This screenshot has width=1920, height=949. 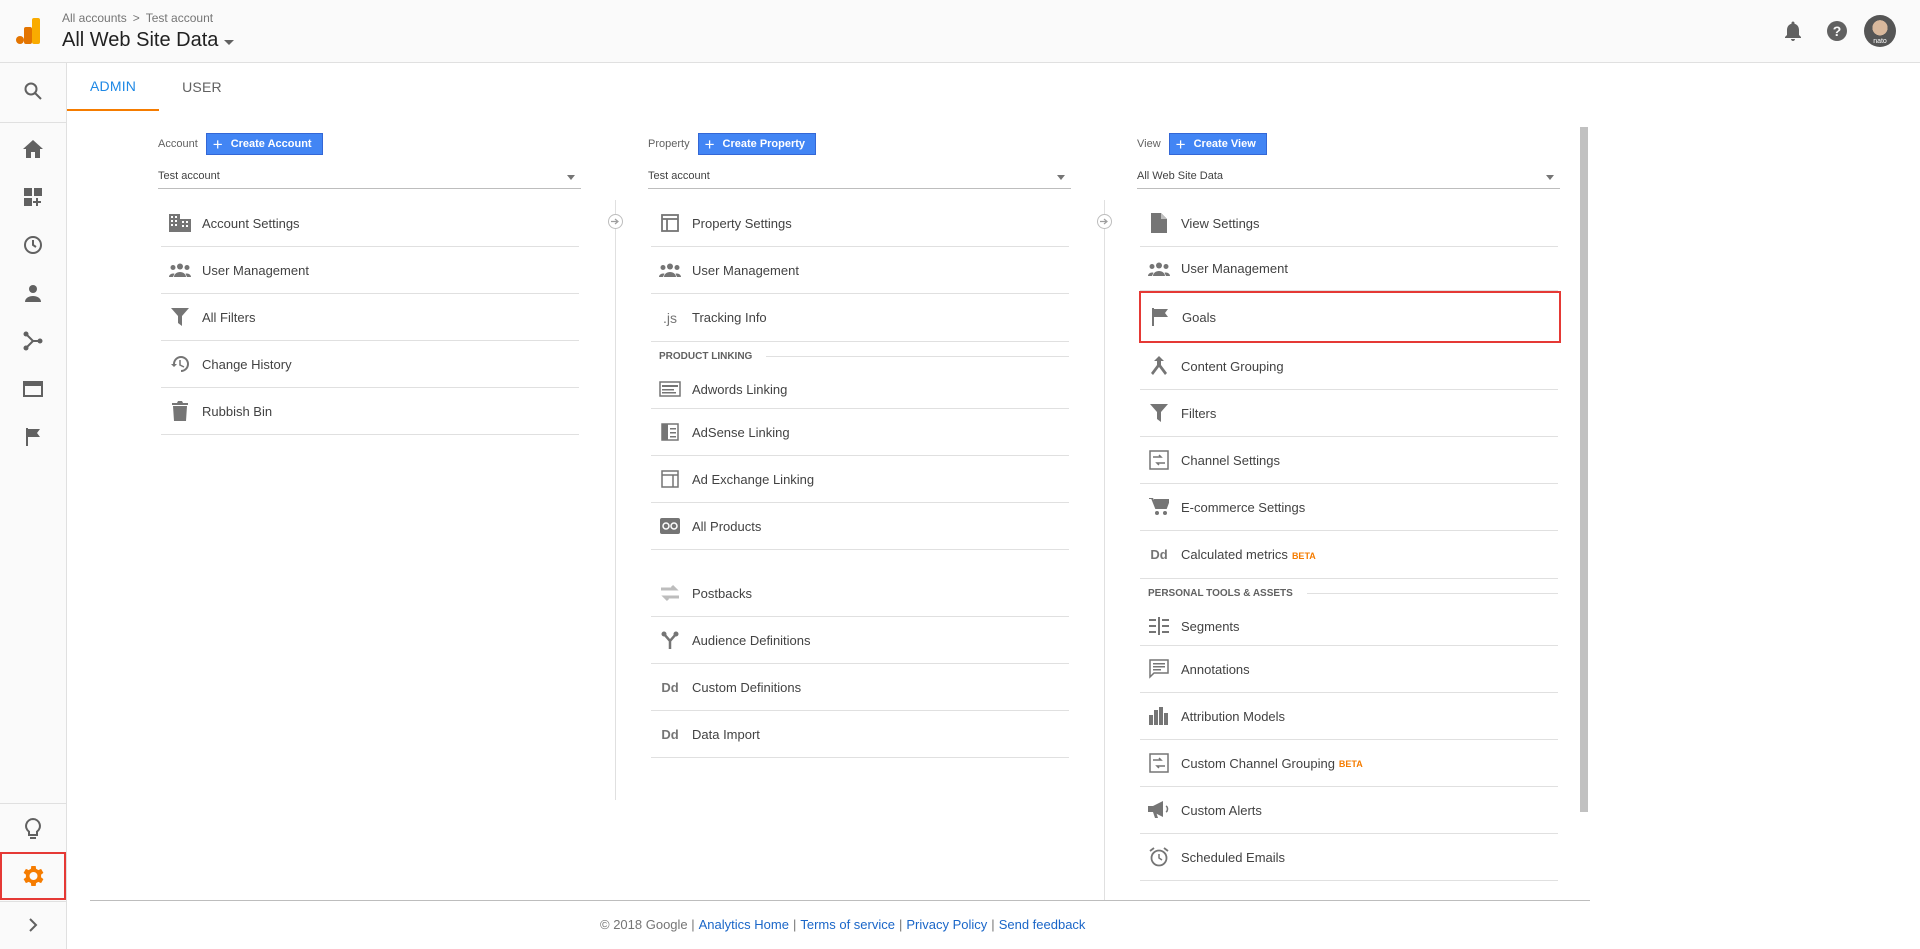 I want to click on customization-icon, so click(x=33, y=197).